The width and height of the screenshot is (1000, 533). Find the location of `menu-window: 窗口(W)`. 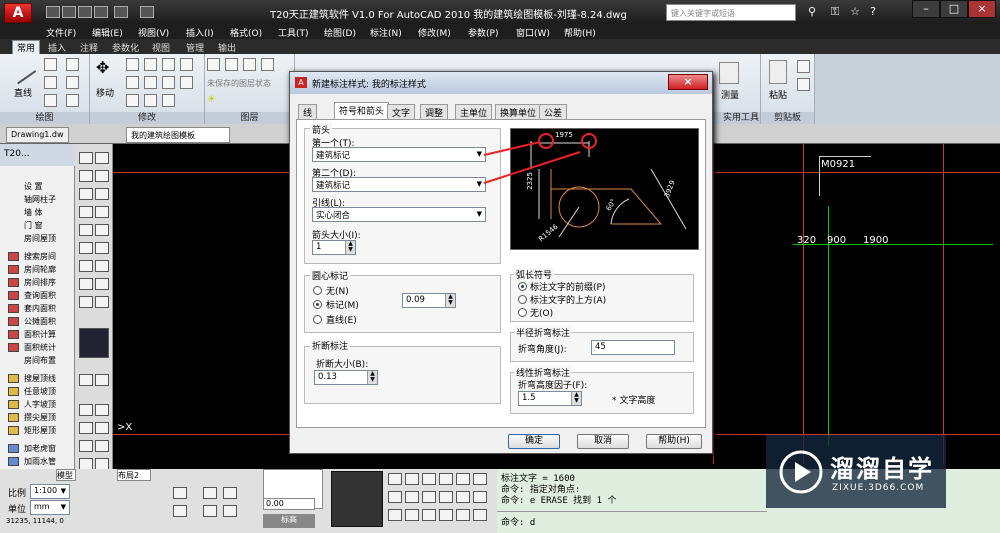

menu-window: 窗口(W) is located at coordinates (533, 32).